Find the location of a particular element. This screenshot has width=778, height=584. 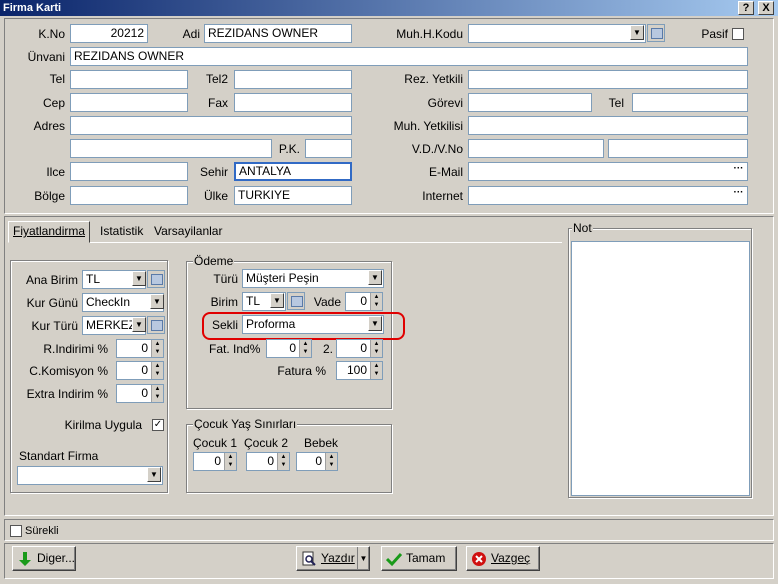

muh-kodu-select is located at coordinates (557, 33).